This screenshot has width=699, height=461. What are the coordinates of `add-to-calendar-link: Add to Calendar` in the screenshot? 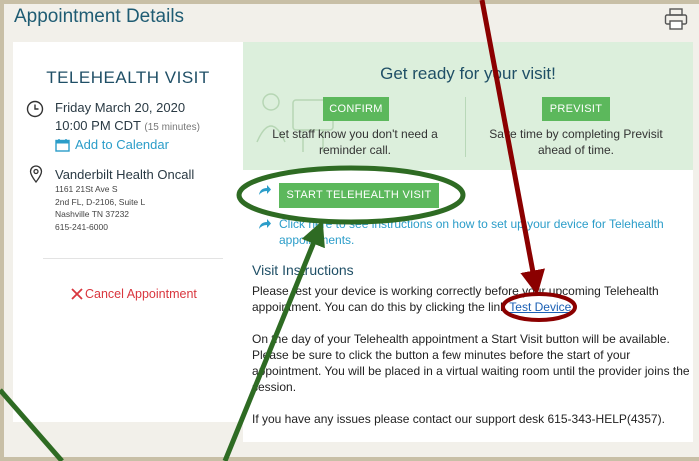 It's located at (122, 144).